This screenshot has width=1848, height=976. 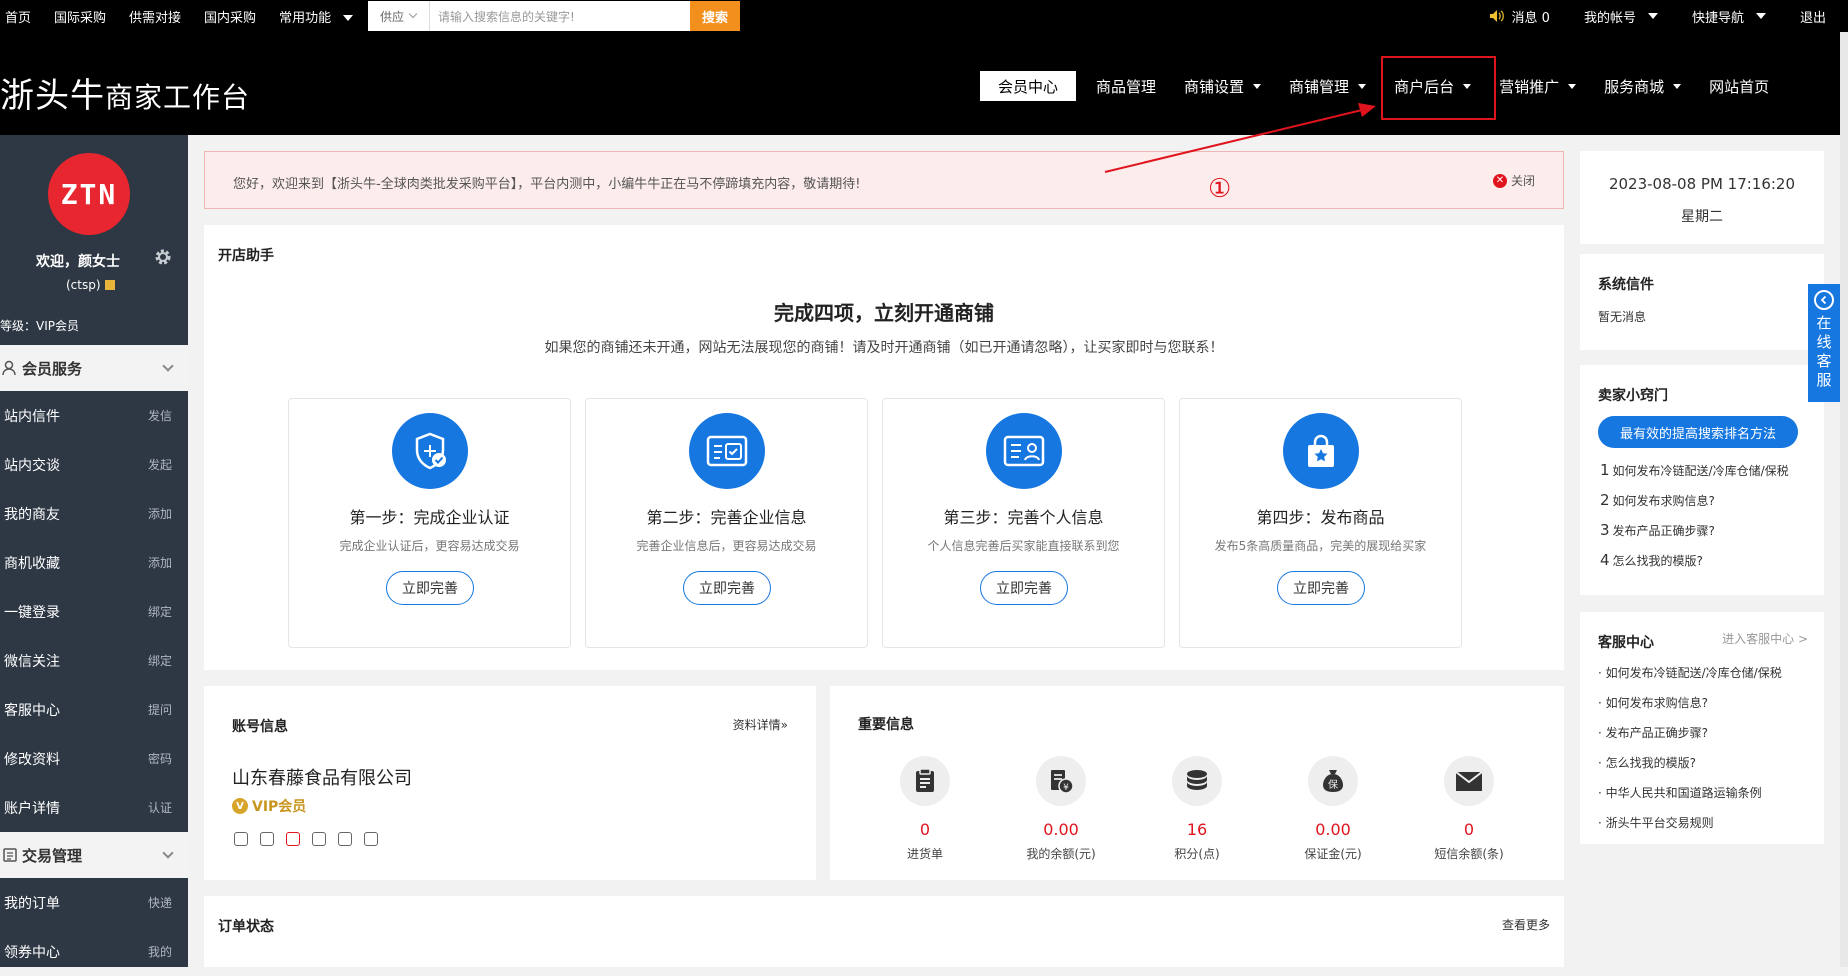 I want to click on nav-item: 商铺管理, so click(x=1328, y=86).